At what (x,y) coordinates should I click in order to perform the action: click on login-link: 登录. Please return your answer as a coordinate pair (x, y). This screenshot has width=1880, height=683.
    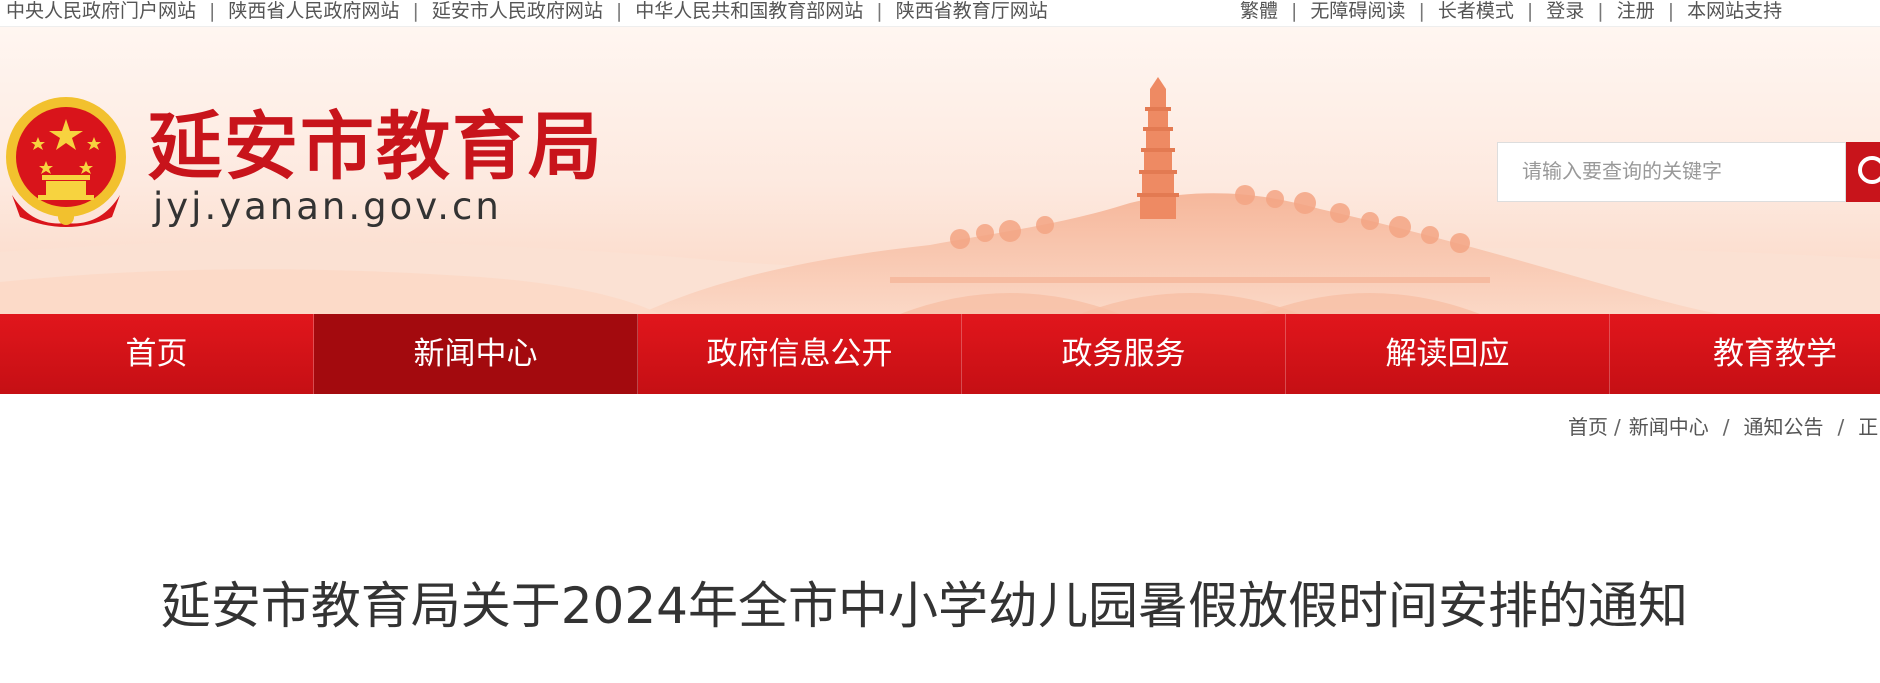
    Looking at the image, I should click on (1565, 11).